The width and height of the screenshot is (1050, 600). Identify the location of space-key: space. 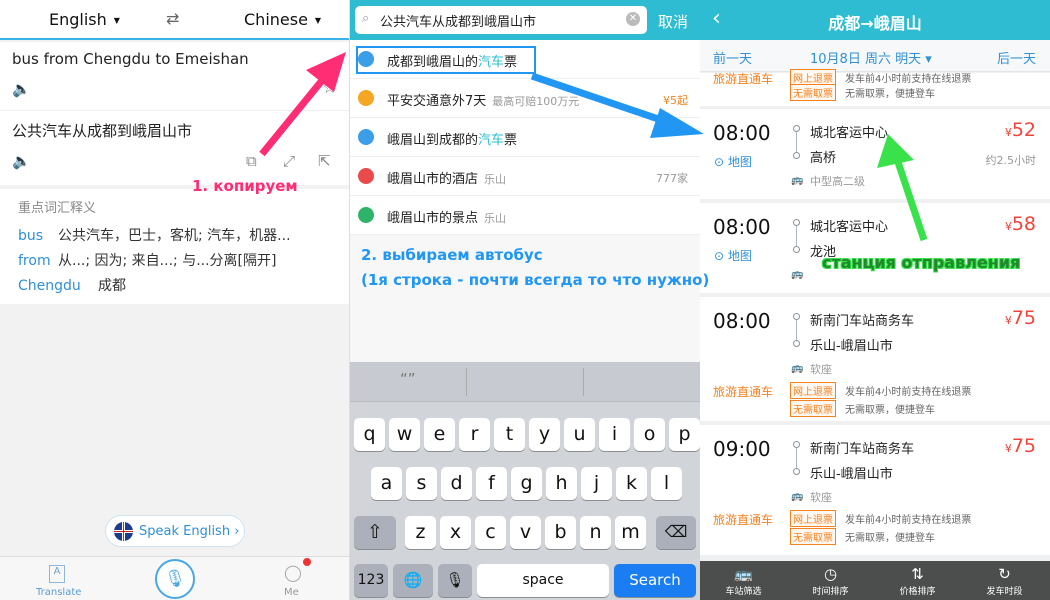
(543, 580).